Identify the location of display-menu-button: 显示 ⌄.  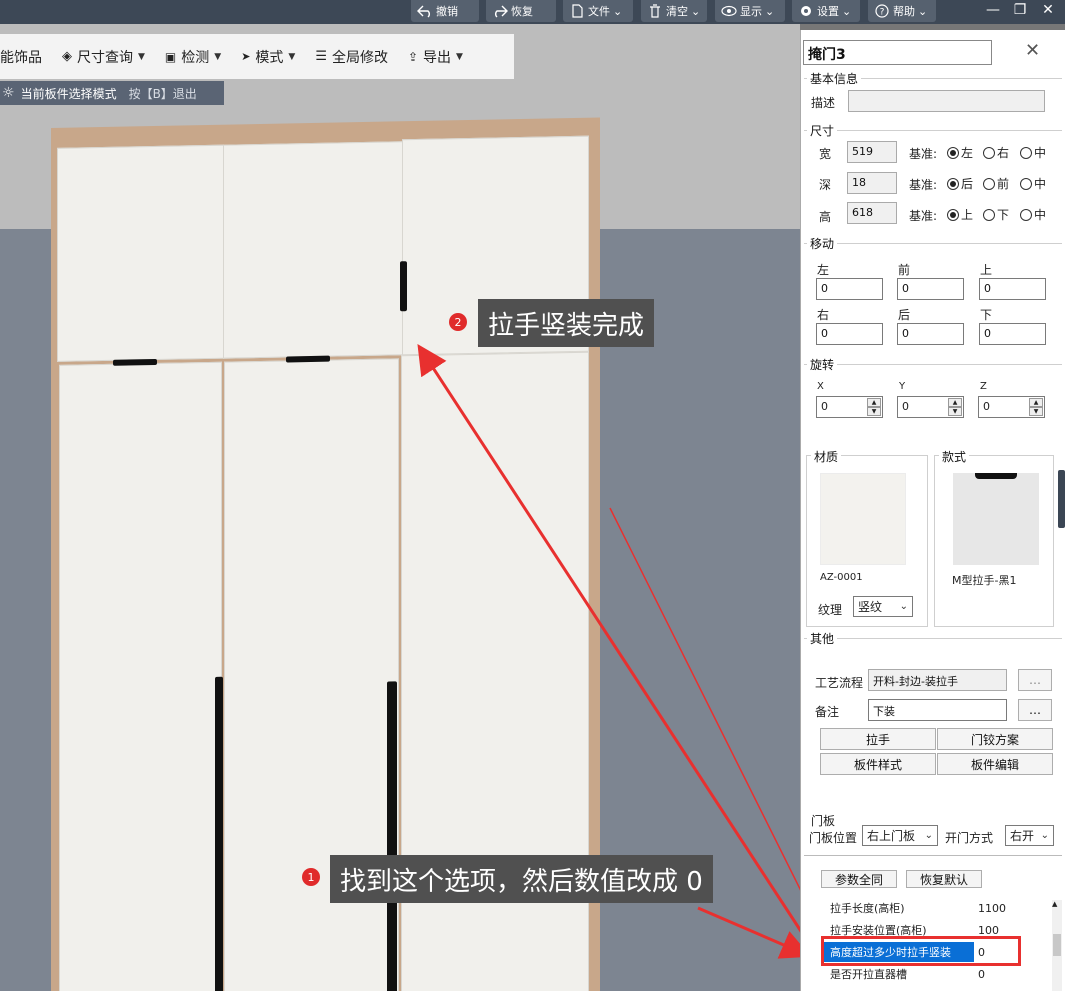
(750, 11).